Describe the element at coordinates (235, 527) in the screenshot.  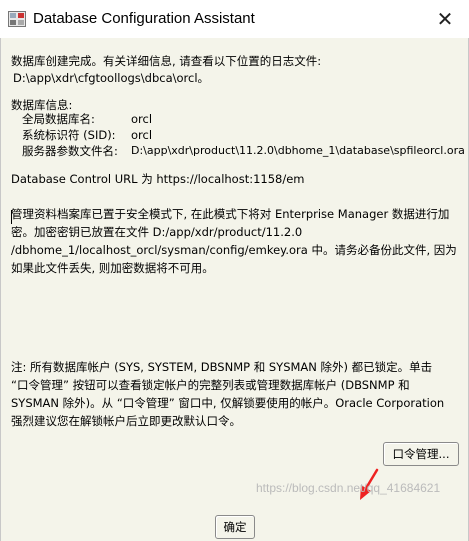
I see `ok-button: 确定` at that location.